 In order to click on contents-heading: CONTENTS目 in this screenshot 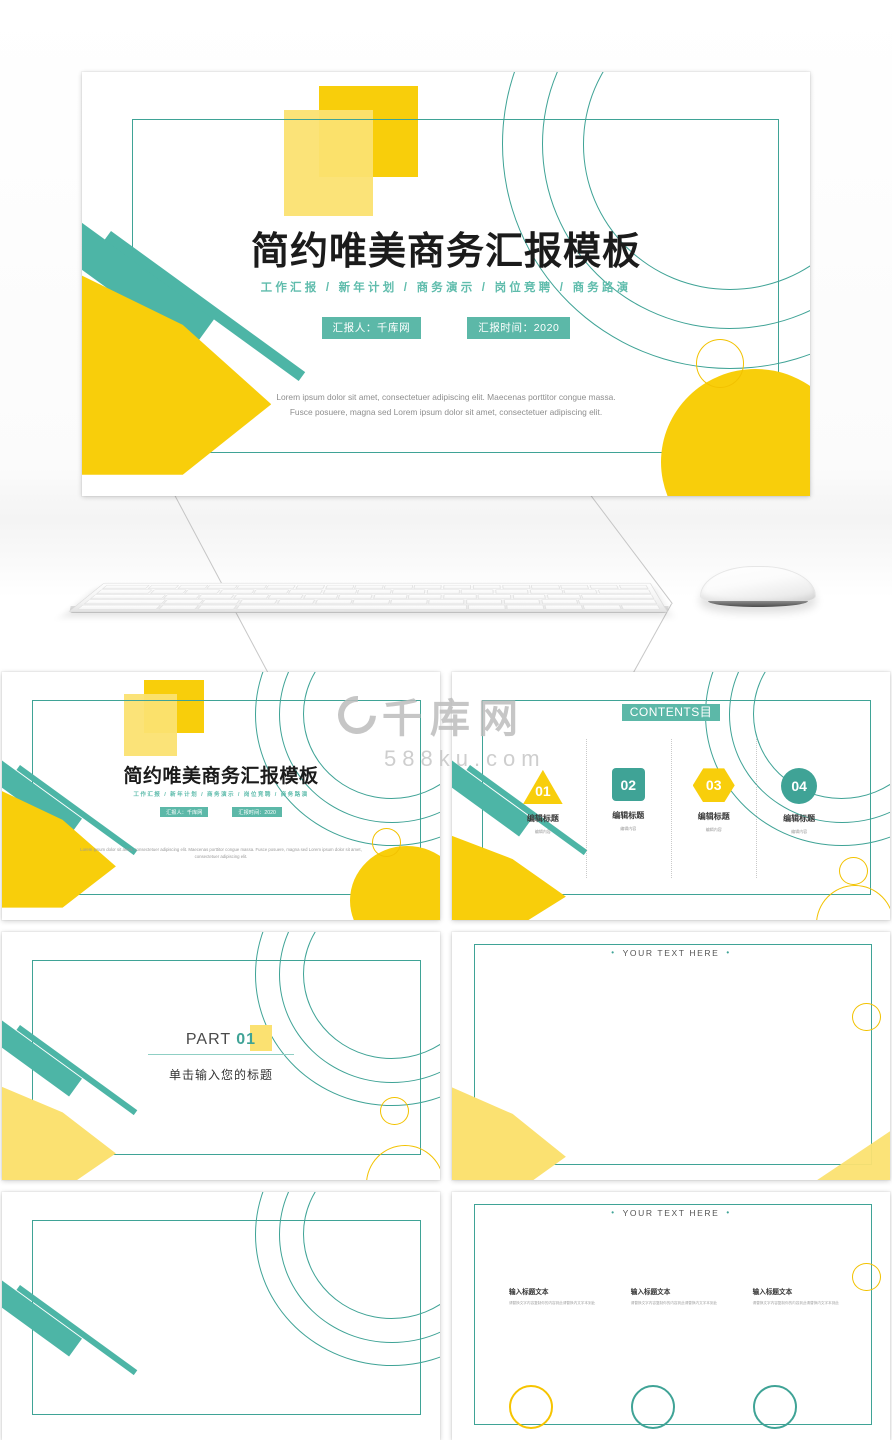, I will do `click(671, 712)`.